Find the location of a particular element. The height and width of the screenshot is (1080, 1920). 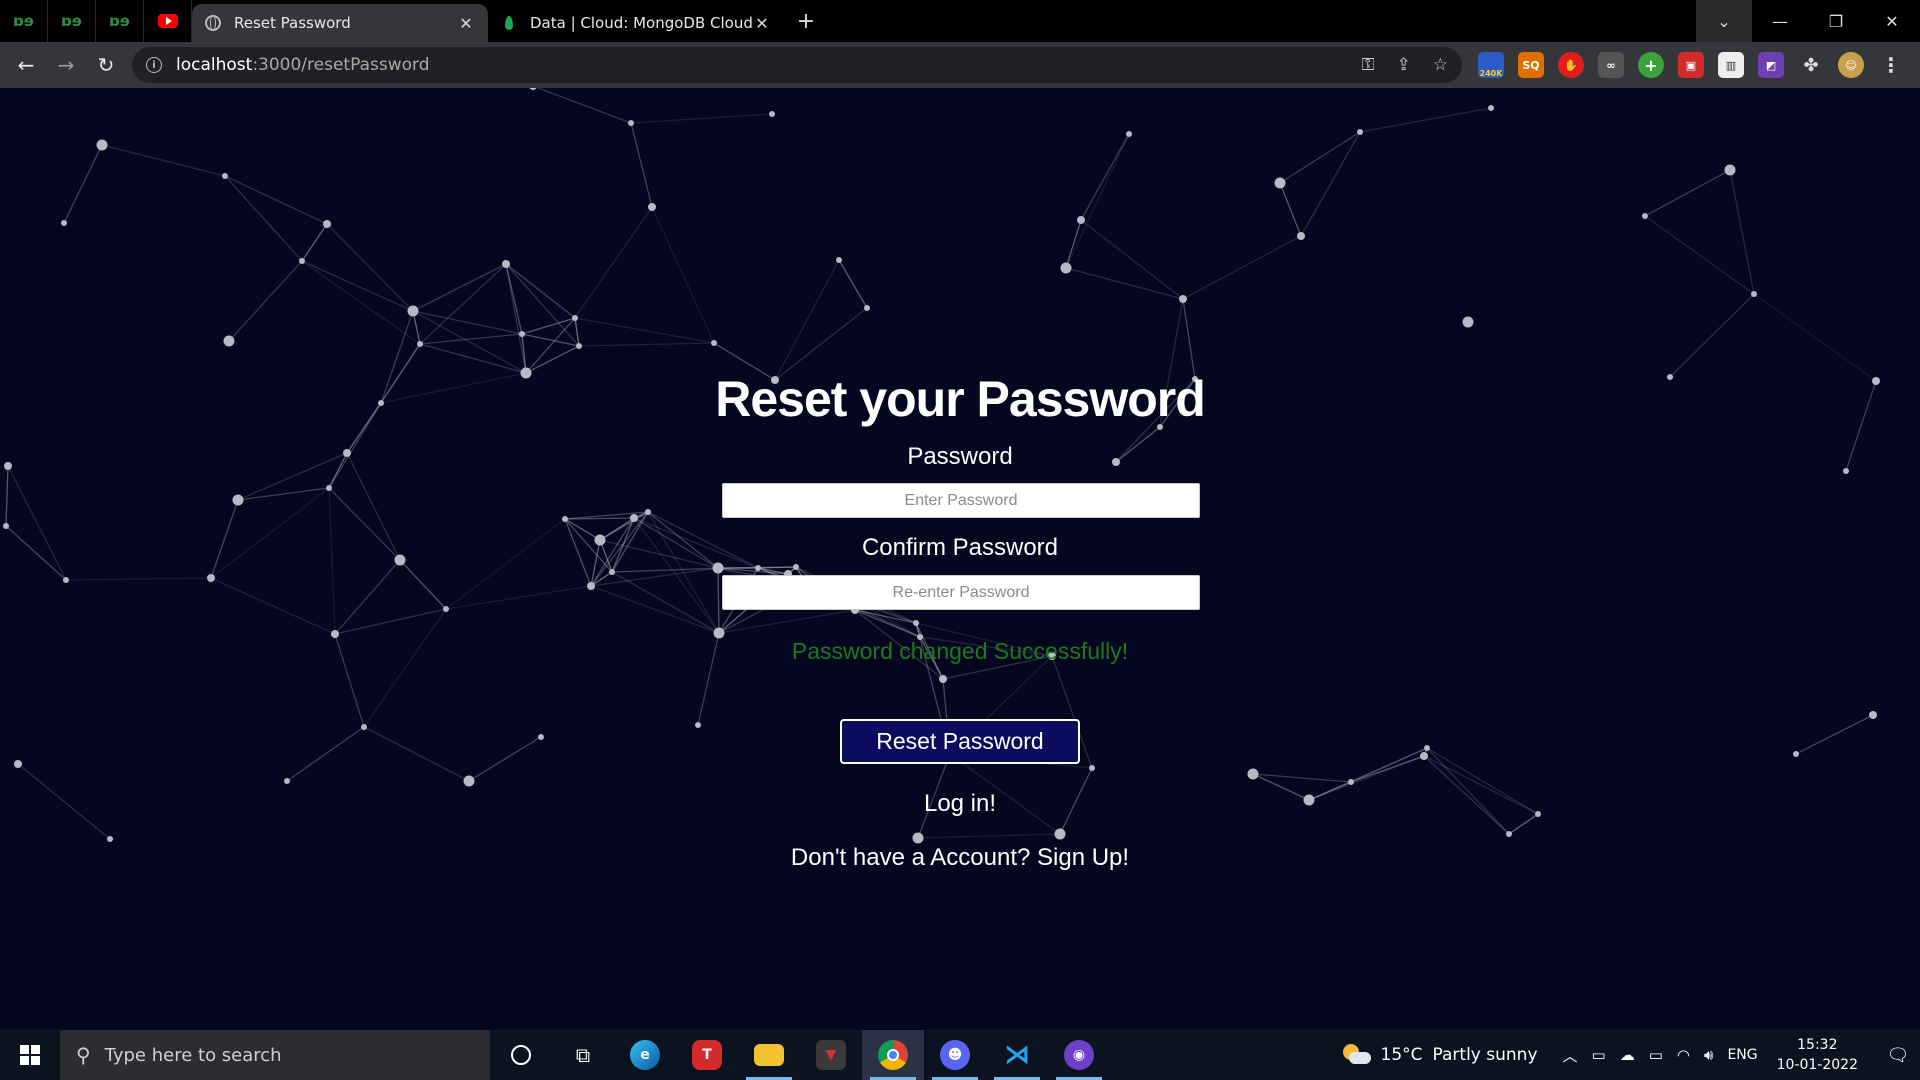

onedrive-cloud-icon: ☁ is located at coordinates (1627, 1055).